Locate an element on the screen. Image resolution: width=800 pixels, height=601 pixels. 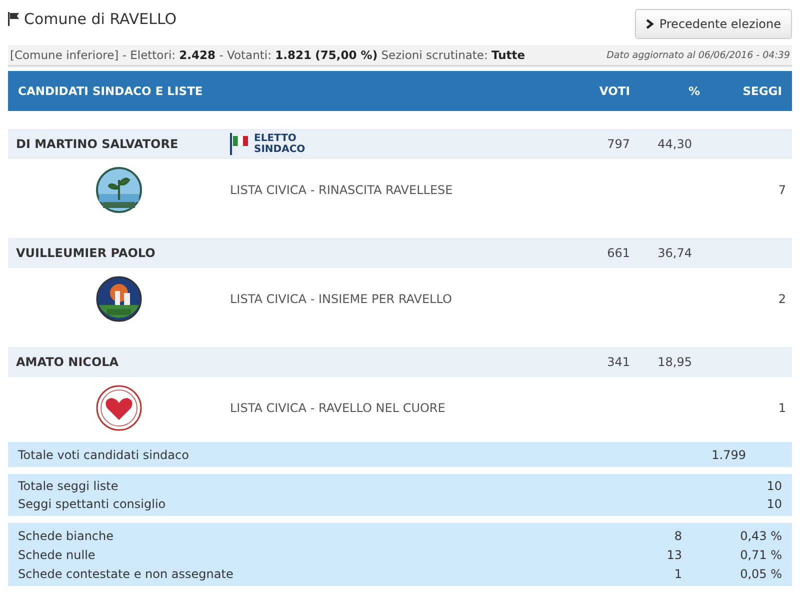
town-logo is located at coordinates (119, 298).